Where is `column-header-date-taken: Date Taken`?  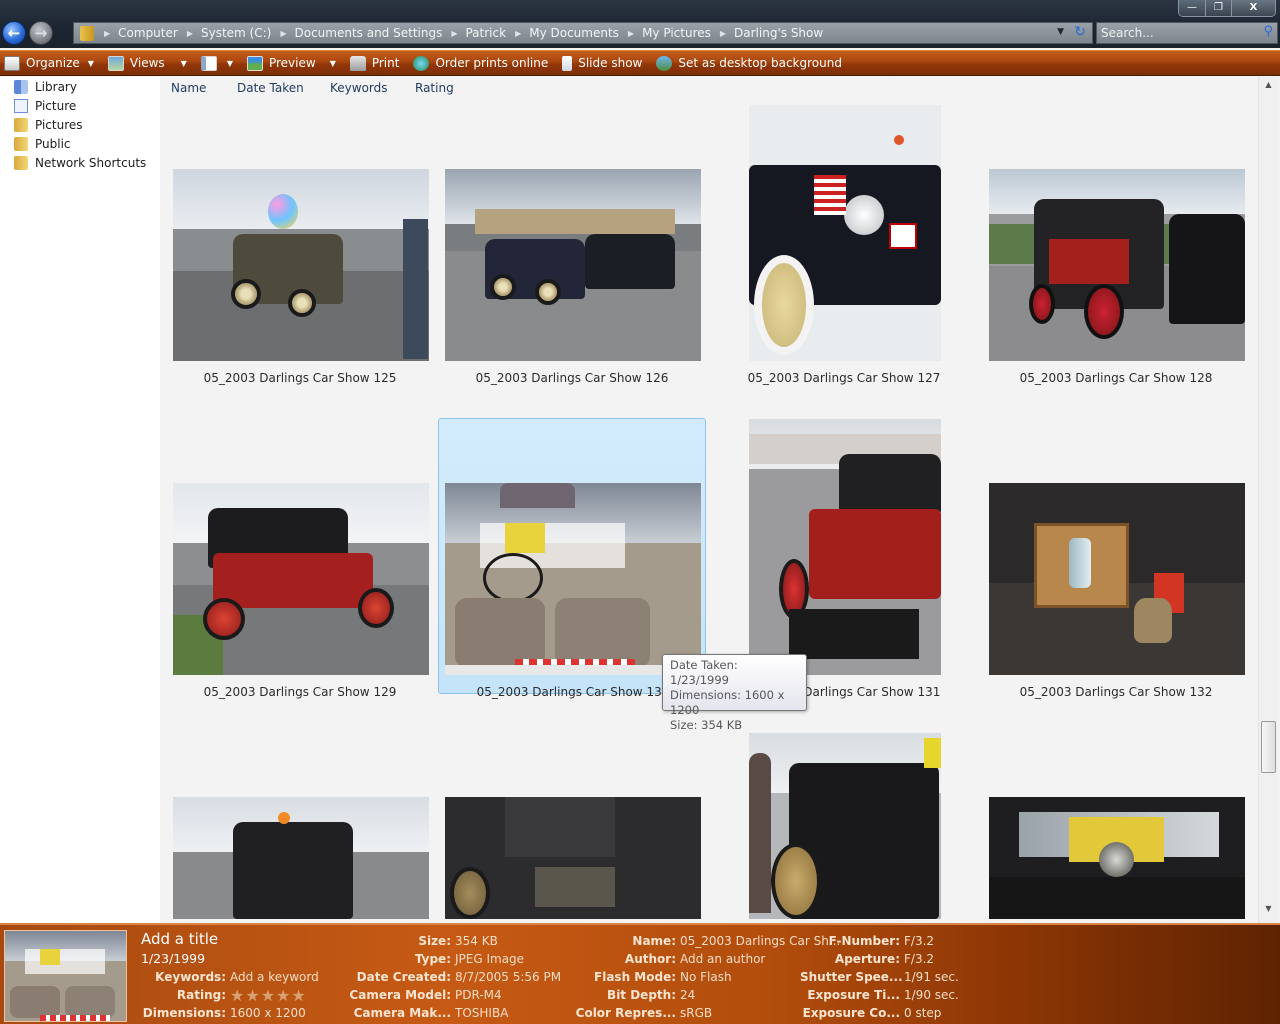 column-header-date-taken: Date Taken is located at coordinates (270, 88).